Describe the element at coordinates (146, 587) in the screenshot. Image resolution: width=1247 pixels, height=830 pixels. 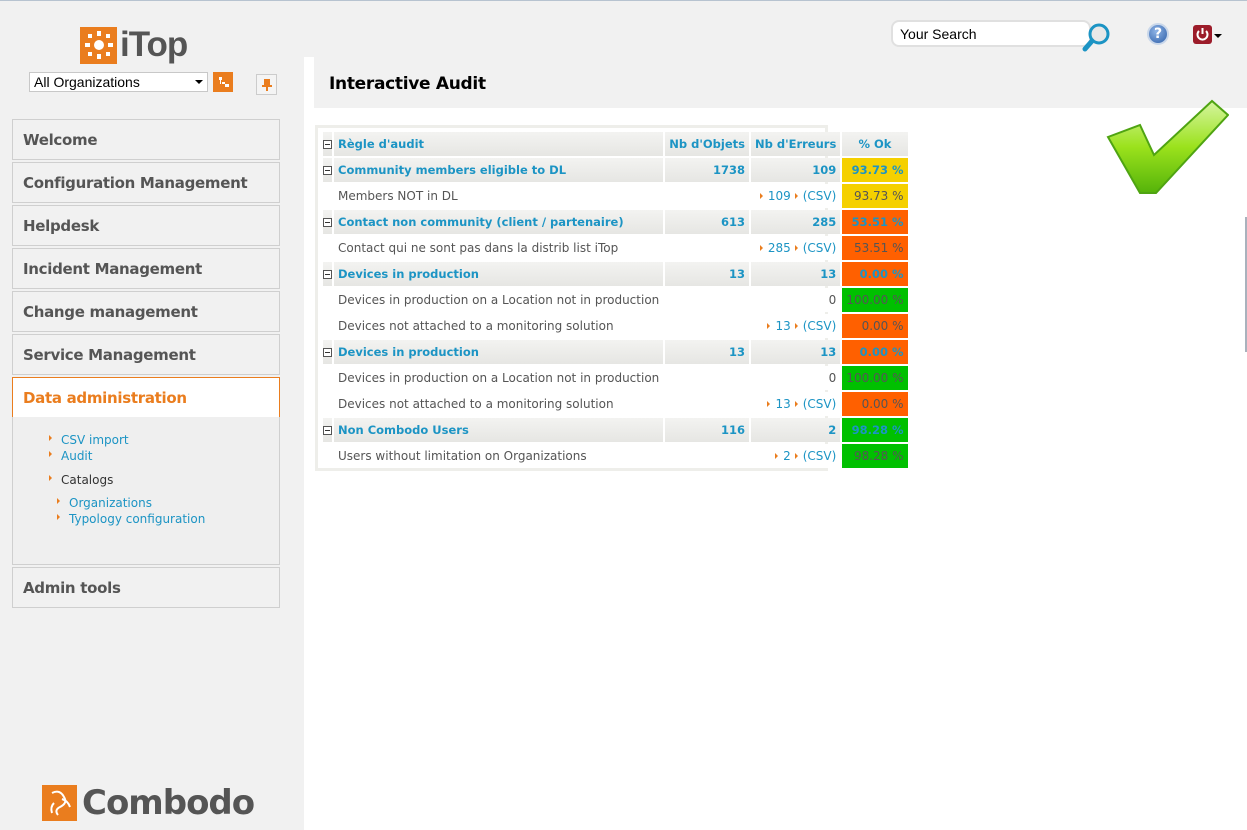
I see `menu-admin-tools: Admin tools` at that location.